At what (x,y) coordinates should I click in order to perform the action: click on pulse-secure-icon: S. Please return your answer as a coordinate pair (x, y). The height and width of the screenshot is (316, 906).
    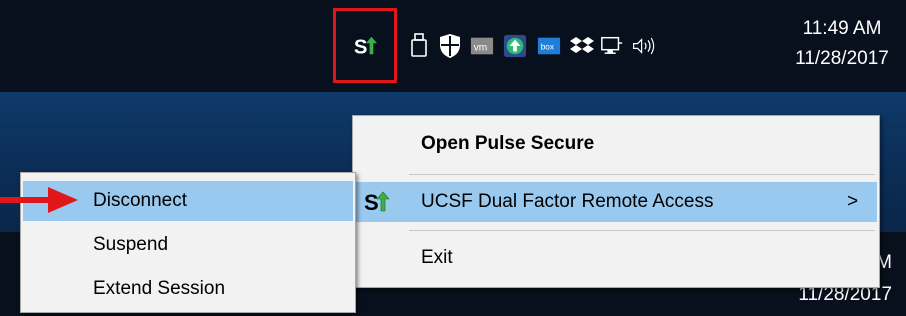
    Looking at the image, I should click on (376, 202).